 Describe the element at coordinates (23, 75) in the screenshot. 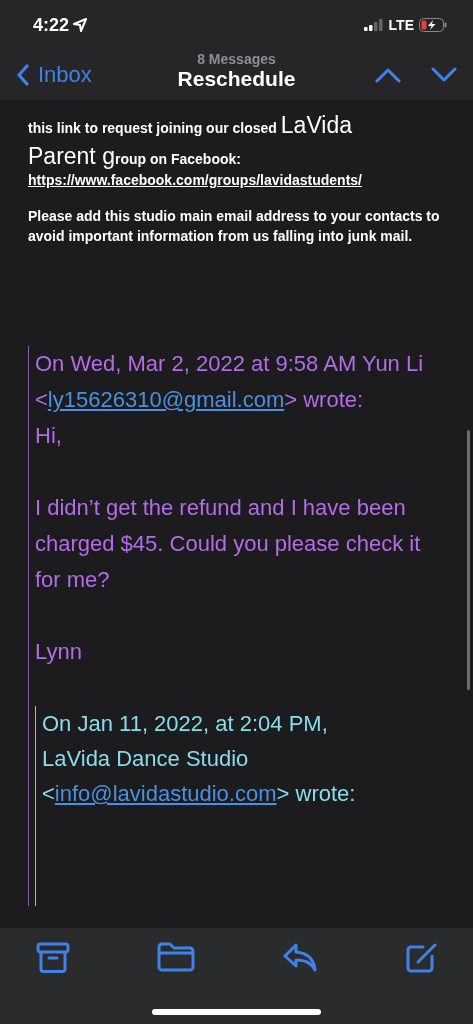

I see `chevron-left-icon` at that location.